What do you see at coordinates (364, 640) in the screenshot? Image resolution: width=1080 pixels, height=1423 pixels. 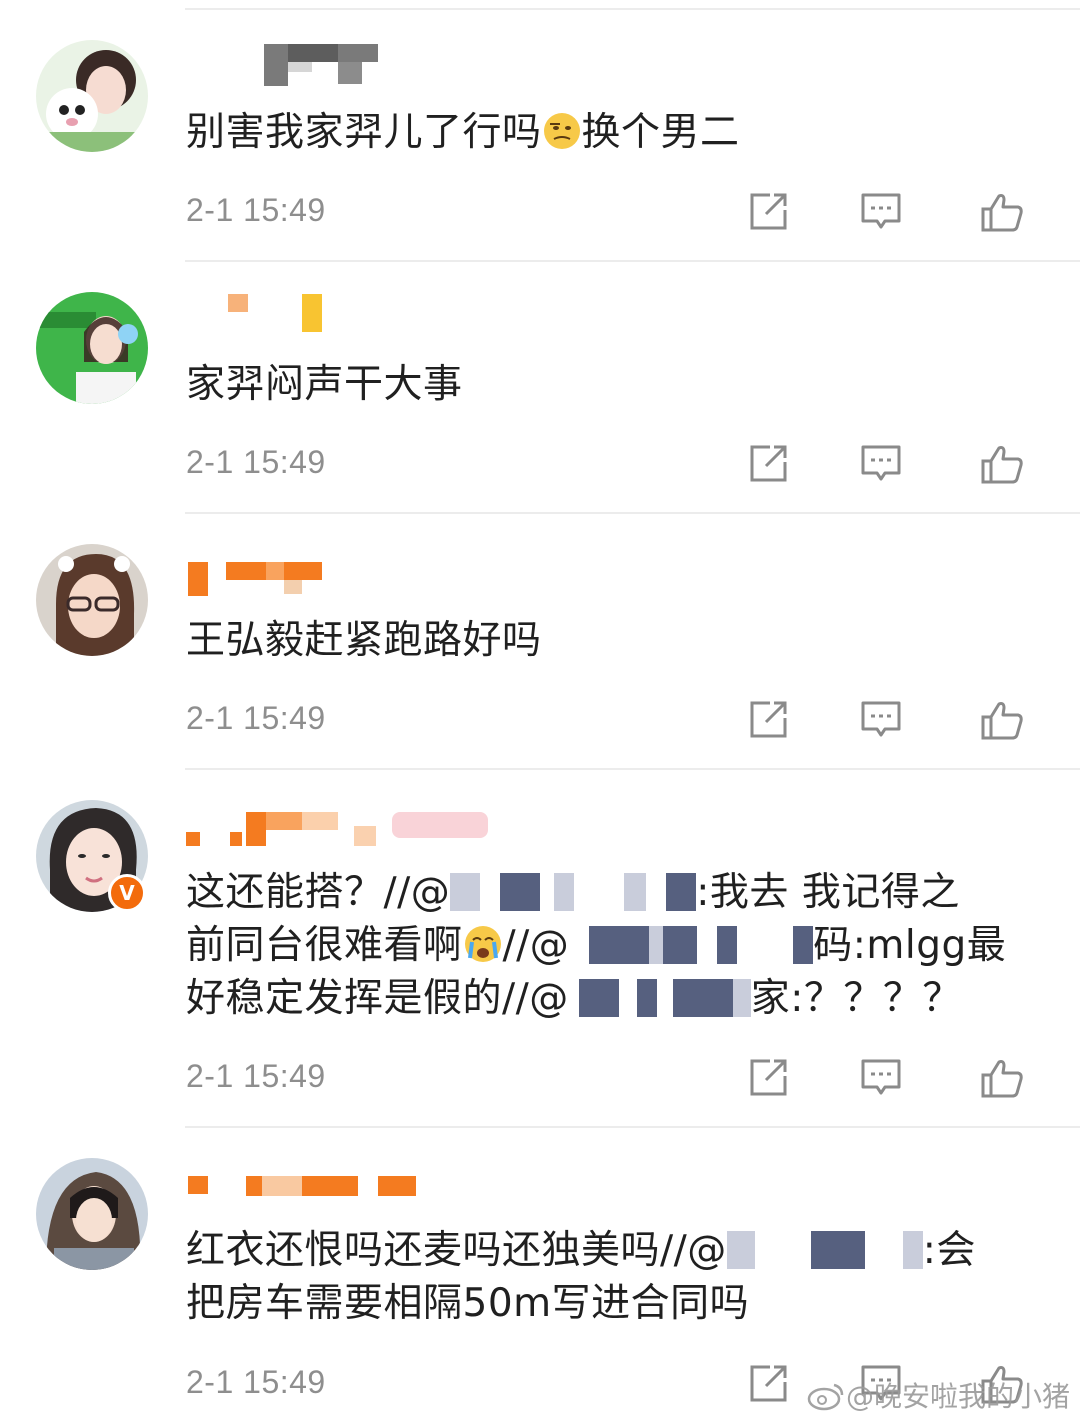 I see `comment-text: 王弘毅赶紧跑路好吗` at bounding box center [364, 640].